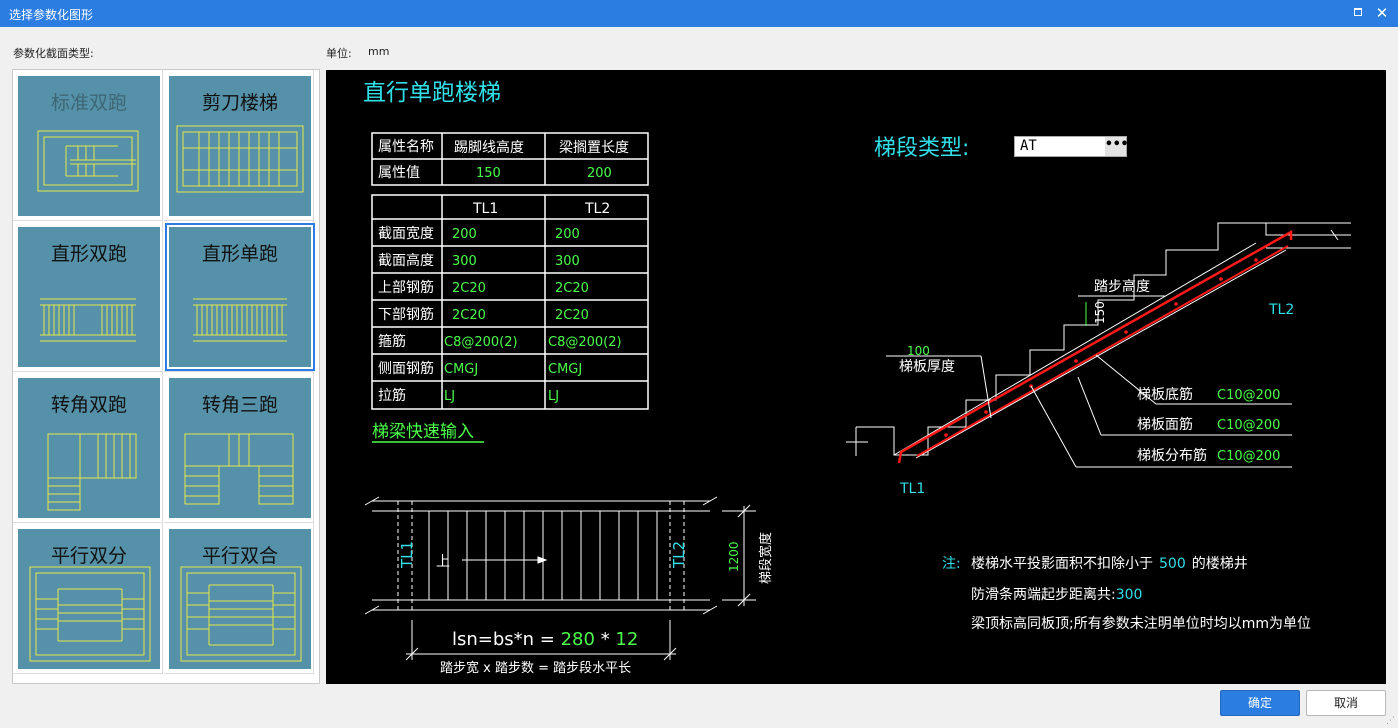  What do you see at coordinates (1028, 146) in the screenshot?
I see `segment-type-value: AT` at bounding box center [1028, 146].